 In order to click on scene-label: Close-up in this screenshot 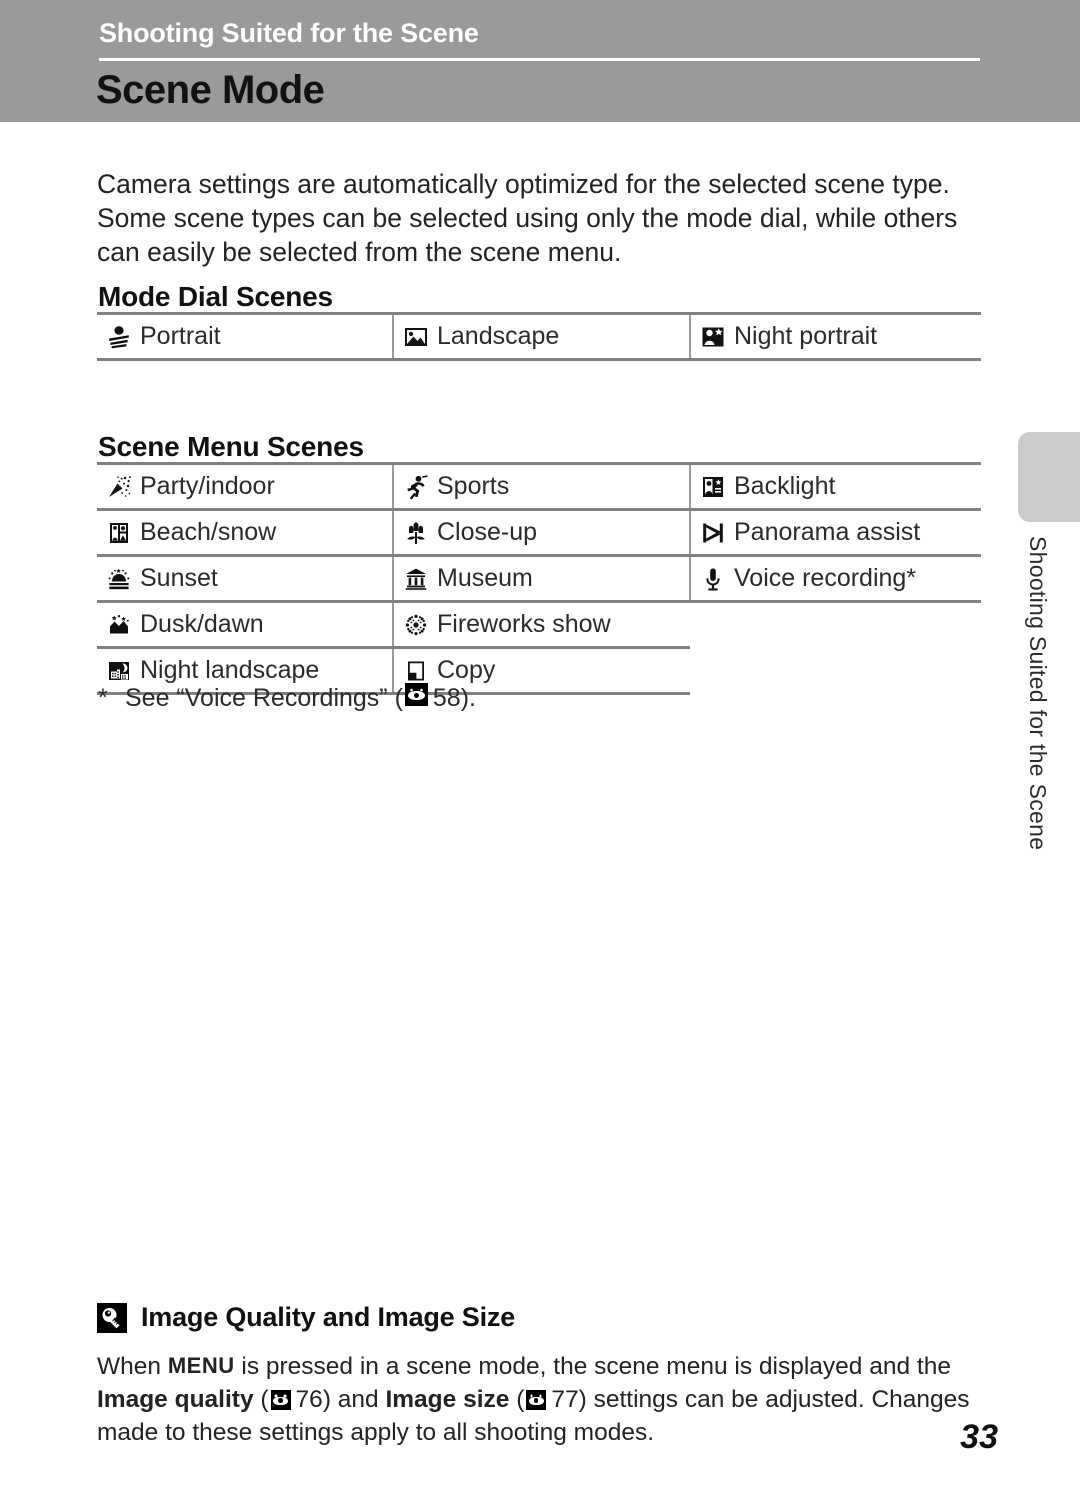, I will do `click(487, 532)`.